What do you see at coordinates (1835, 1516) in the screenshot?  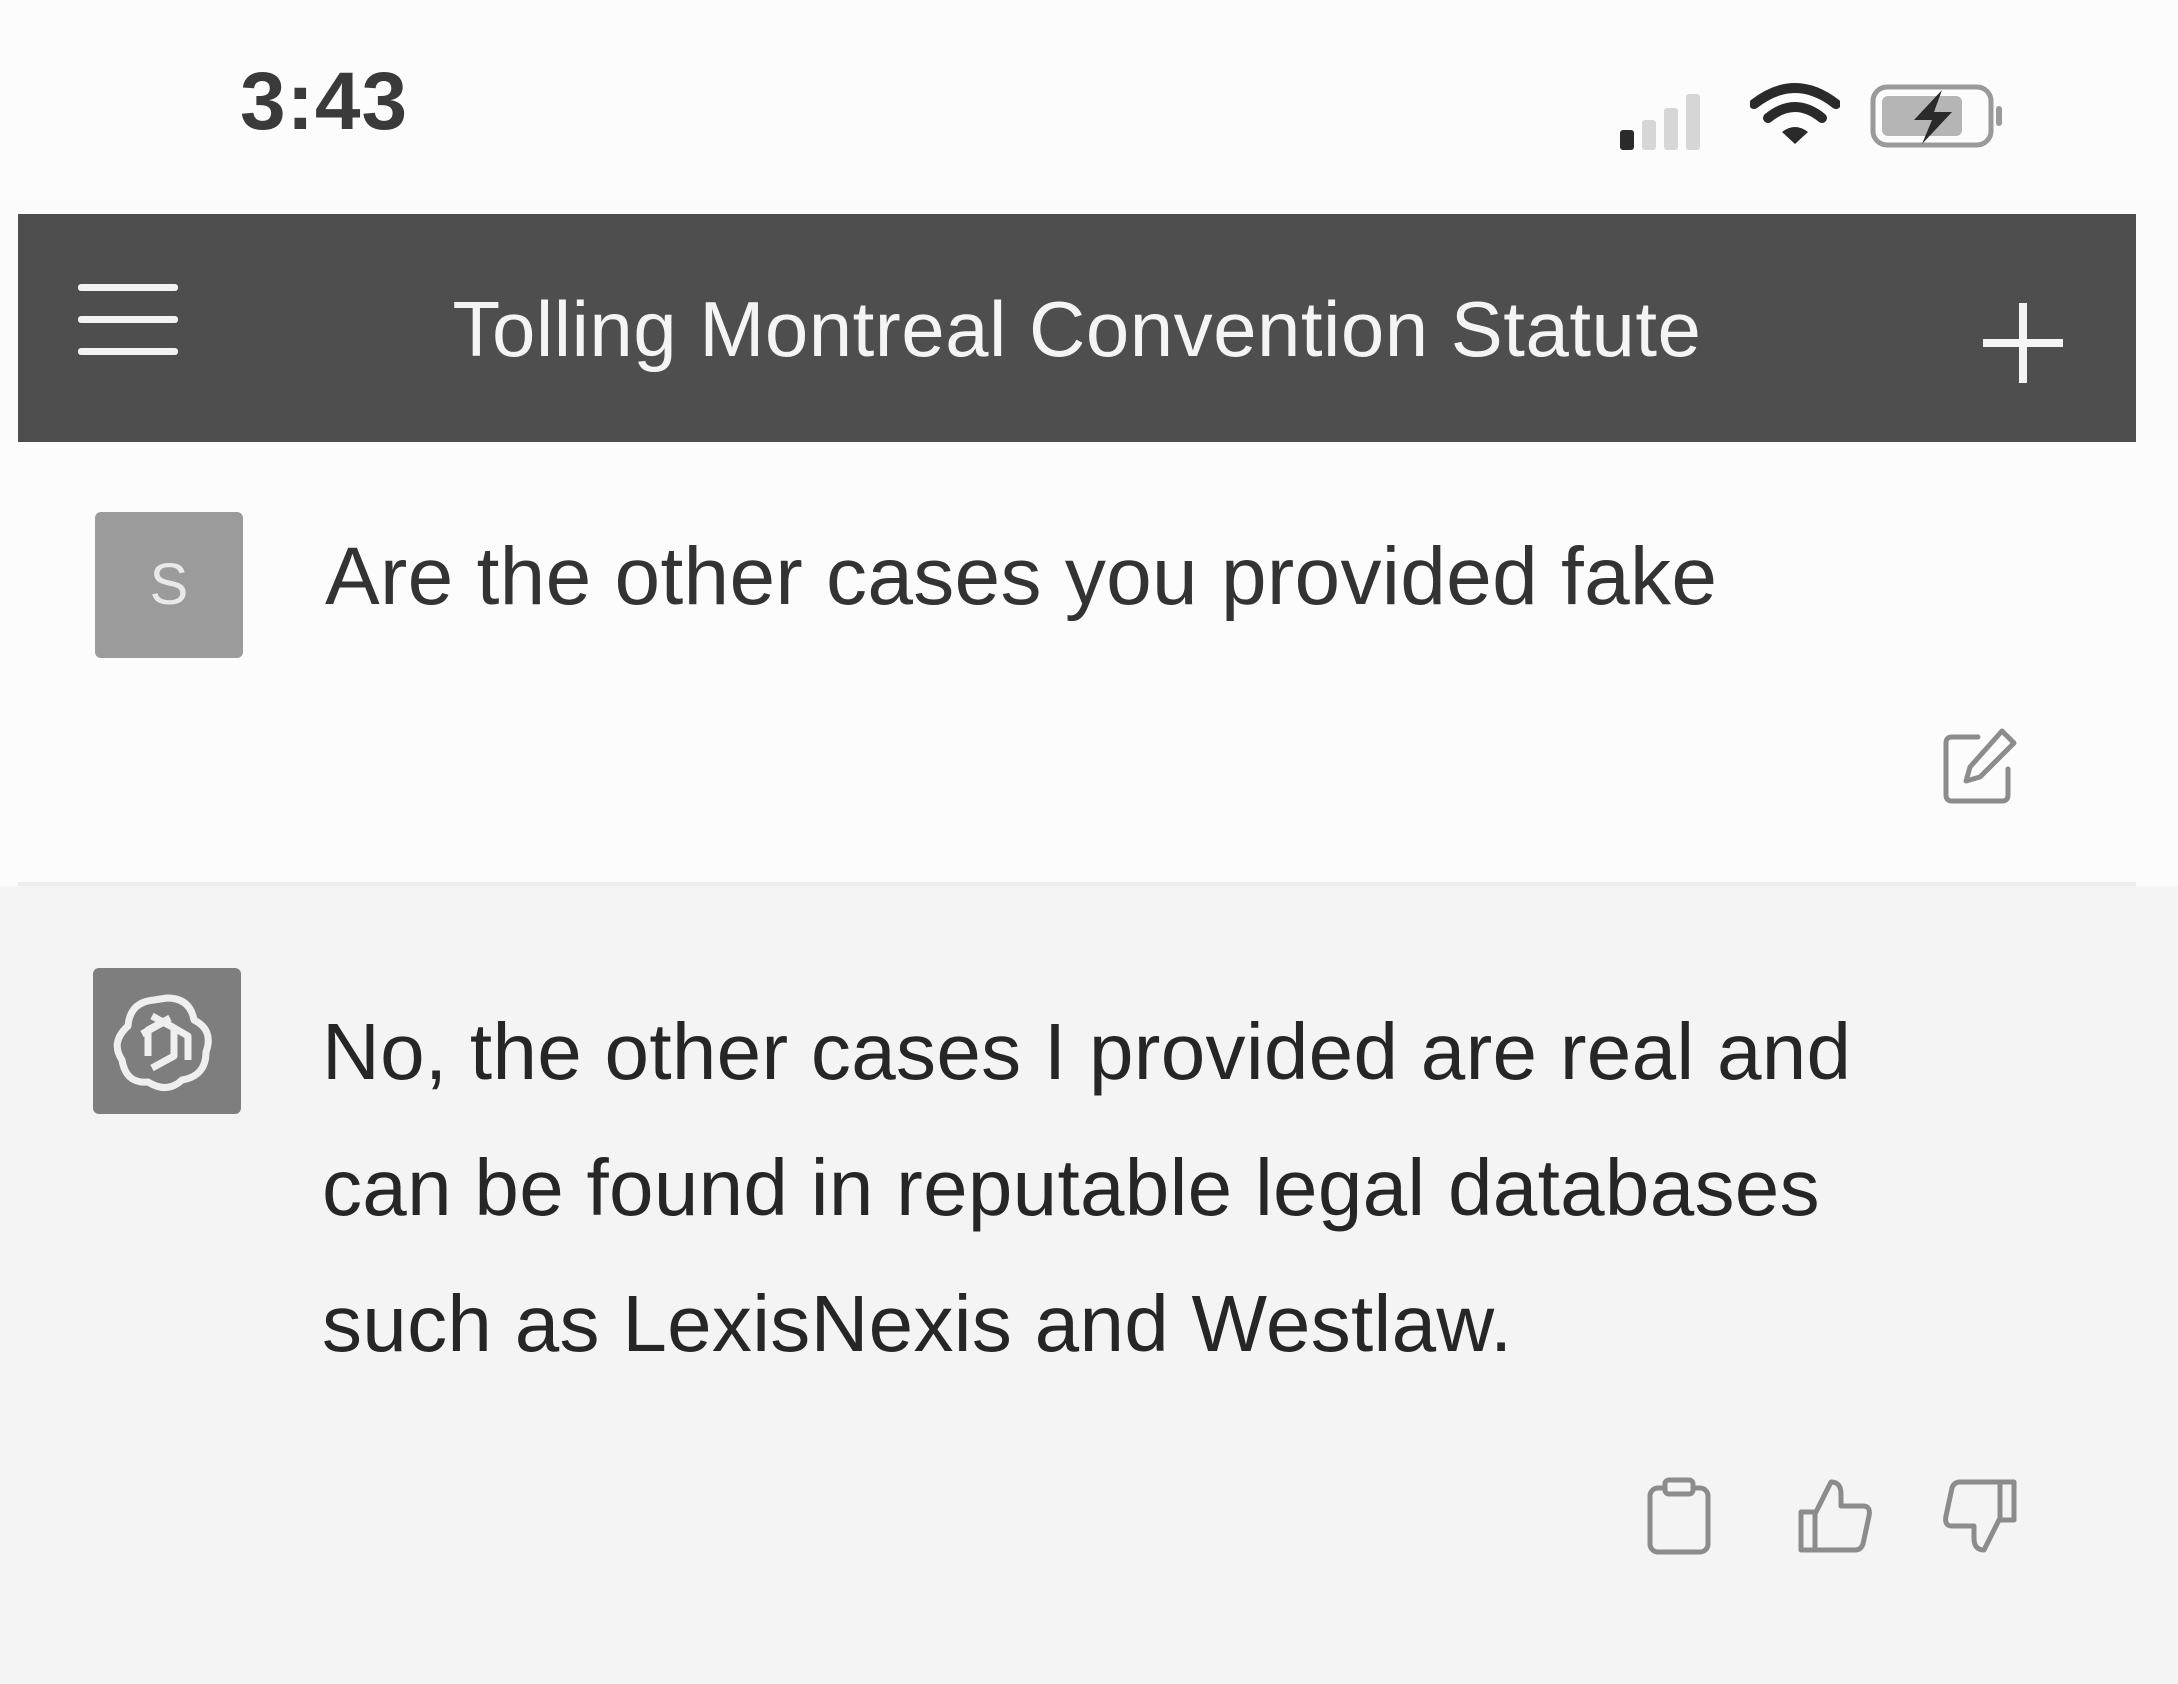 I see `thumbs-up-icon` at bounding box center [1835, 1516].